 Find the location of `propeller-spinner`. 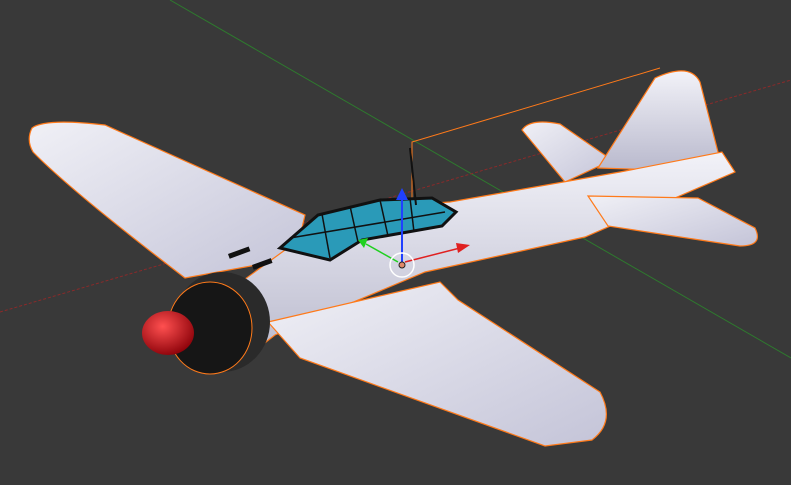

propeller-spinner is located at coordinates (168, 333).